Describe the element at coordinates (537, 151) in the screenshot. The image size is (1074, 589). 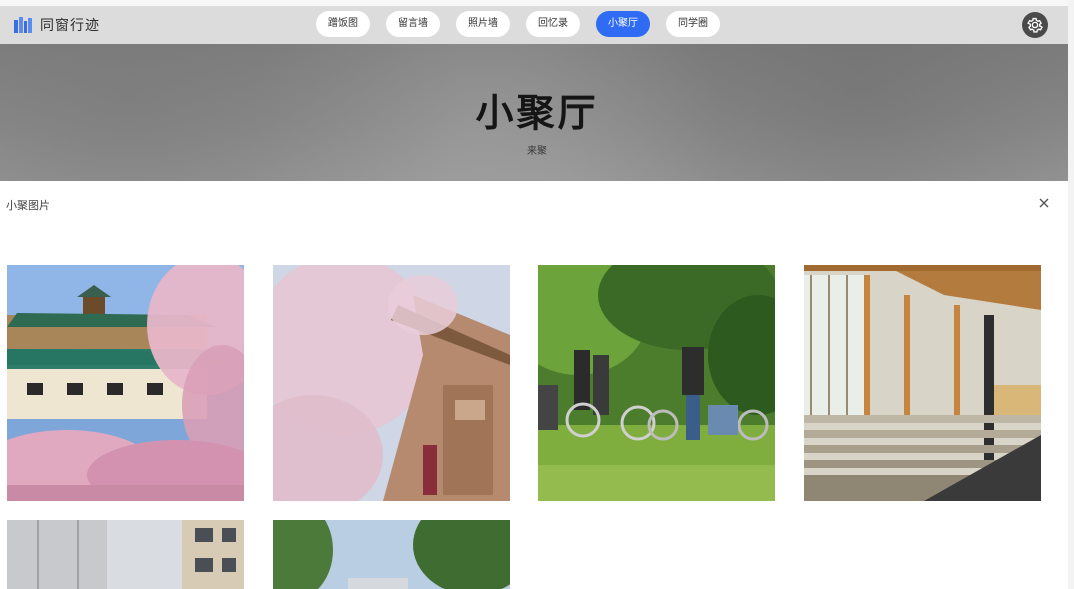
I see `page-subtitle: 来聚` at that location.